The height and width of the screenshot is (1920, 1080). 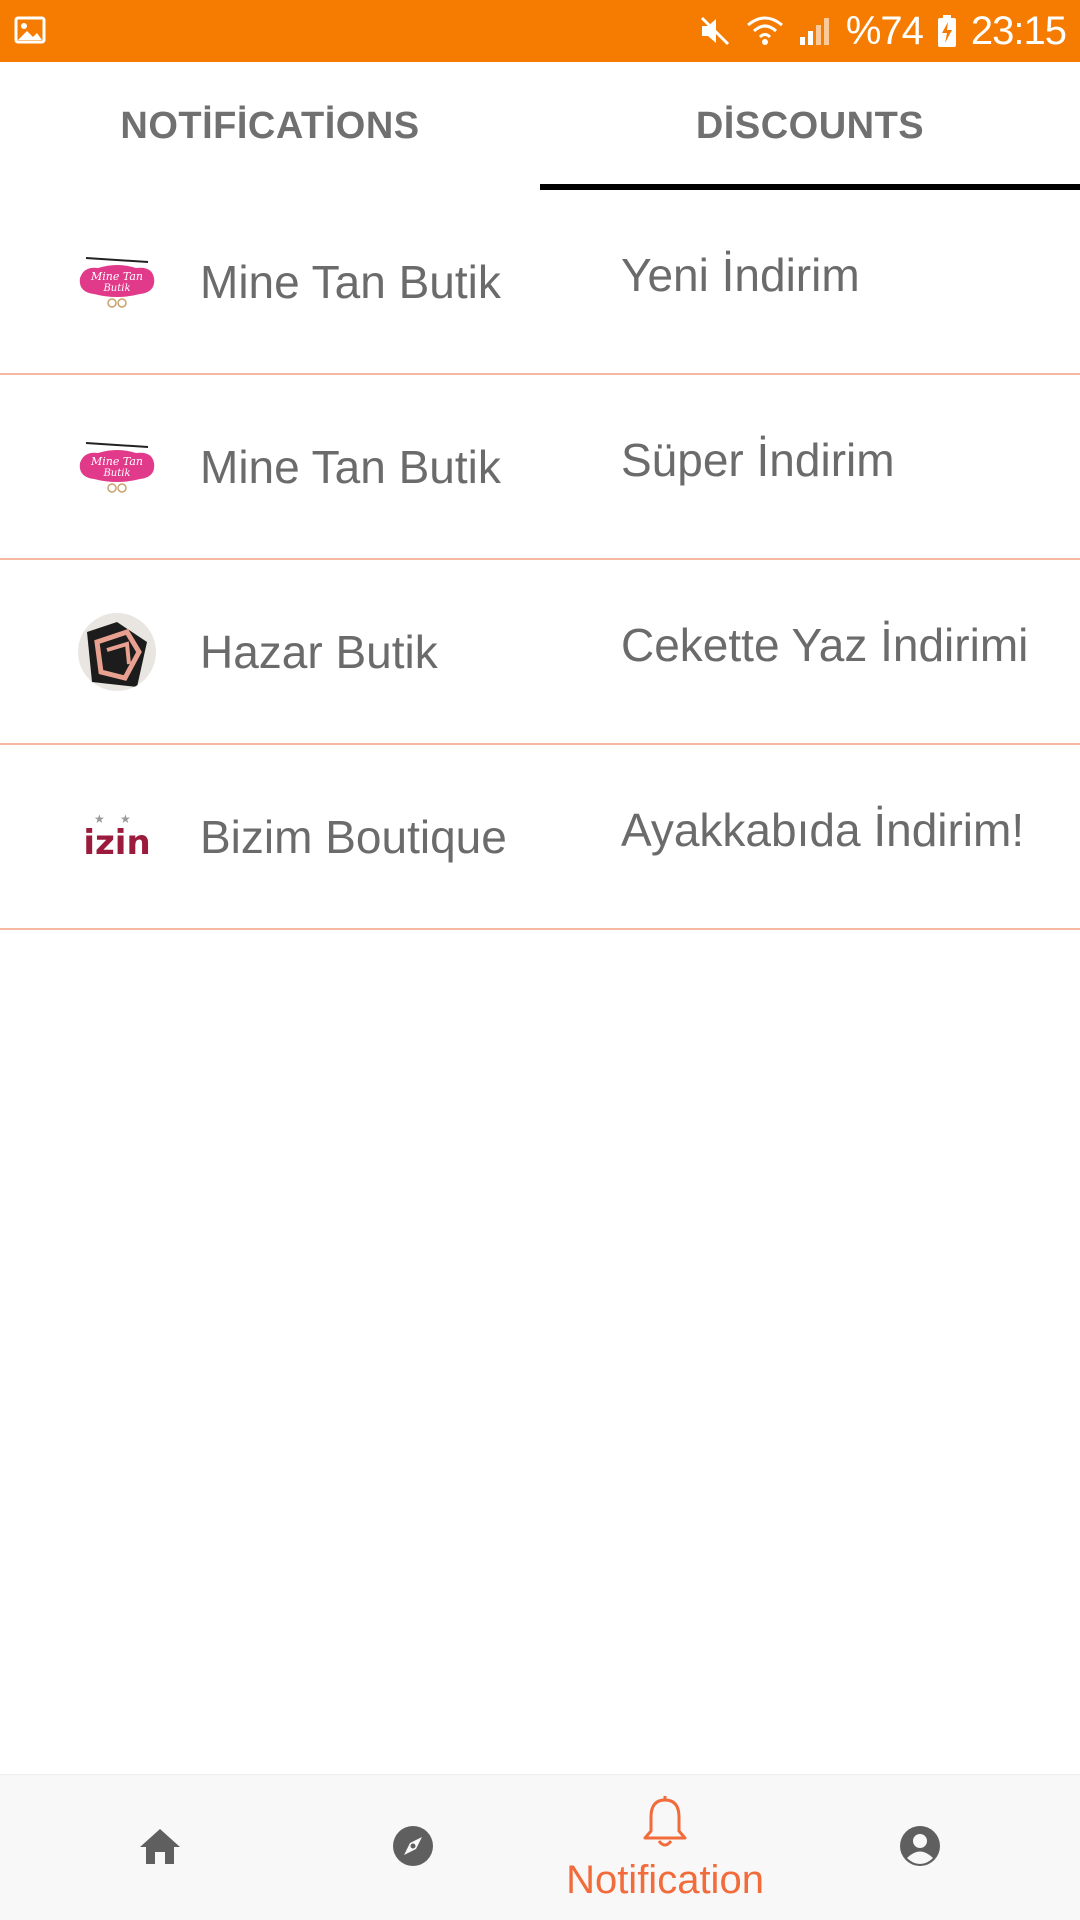 I want to click on status-bar: %74 23:15, so click(x=540, y=31).